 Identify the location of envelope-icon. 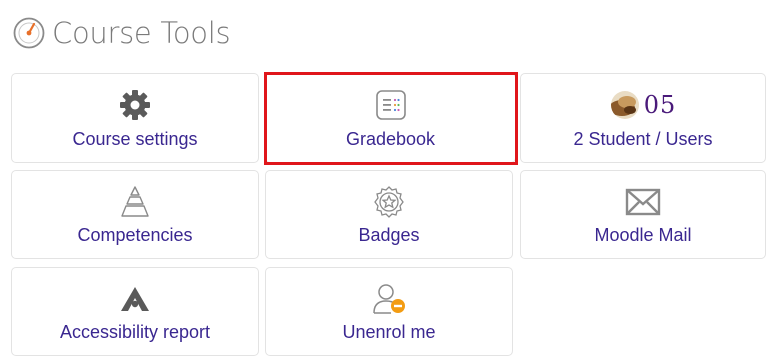
(643, 202).